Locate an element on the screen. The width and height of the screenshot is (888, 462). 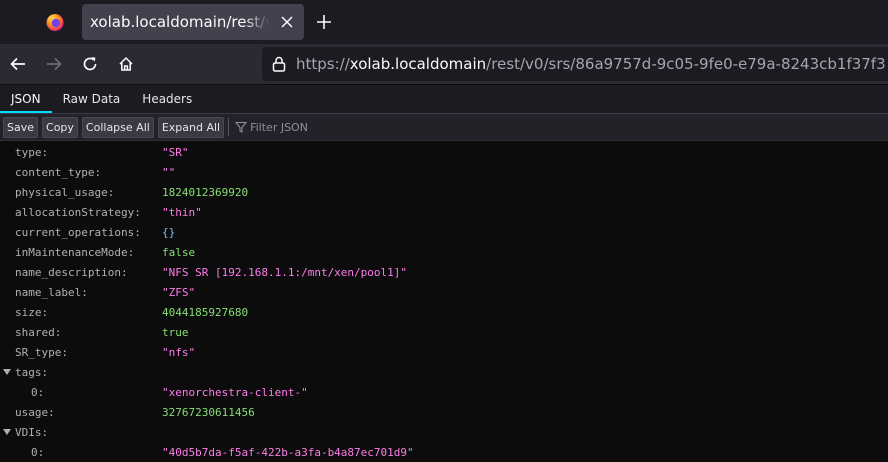
json-key: physical_usage: is located at coordinates (65, 192).